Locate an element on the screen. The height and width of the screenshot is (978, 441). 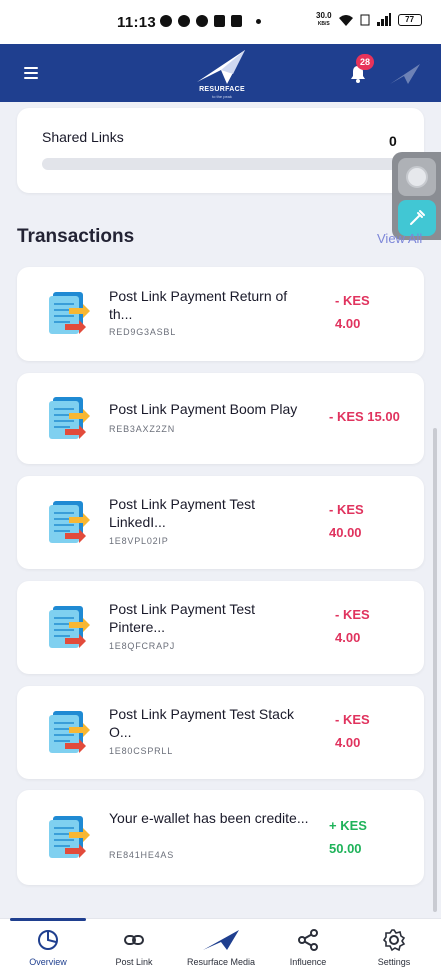
transaction-amount-line1: + KES is located at coordinates (348, 825).